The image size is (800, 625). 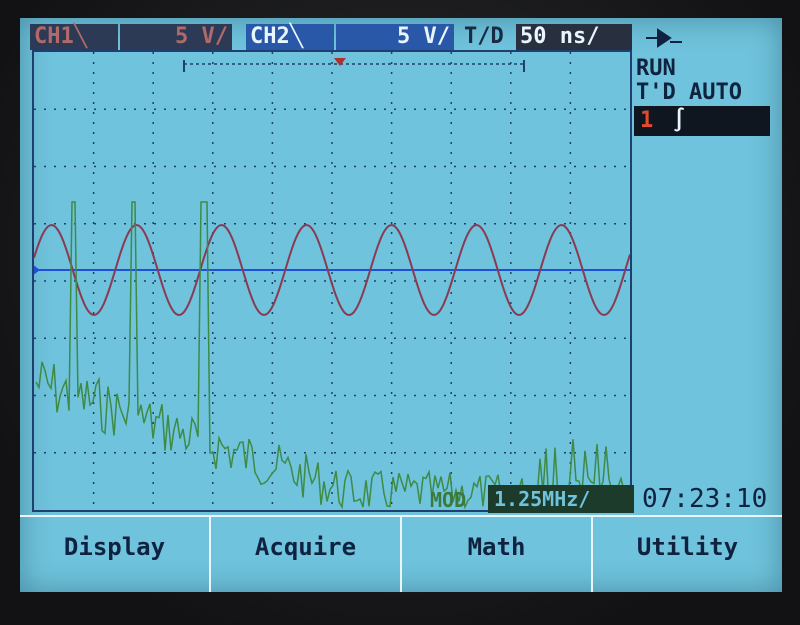 I want to click on softkey-bar: Display Acquire Math Utility, so click(x=401, y=553).